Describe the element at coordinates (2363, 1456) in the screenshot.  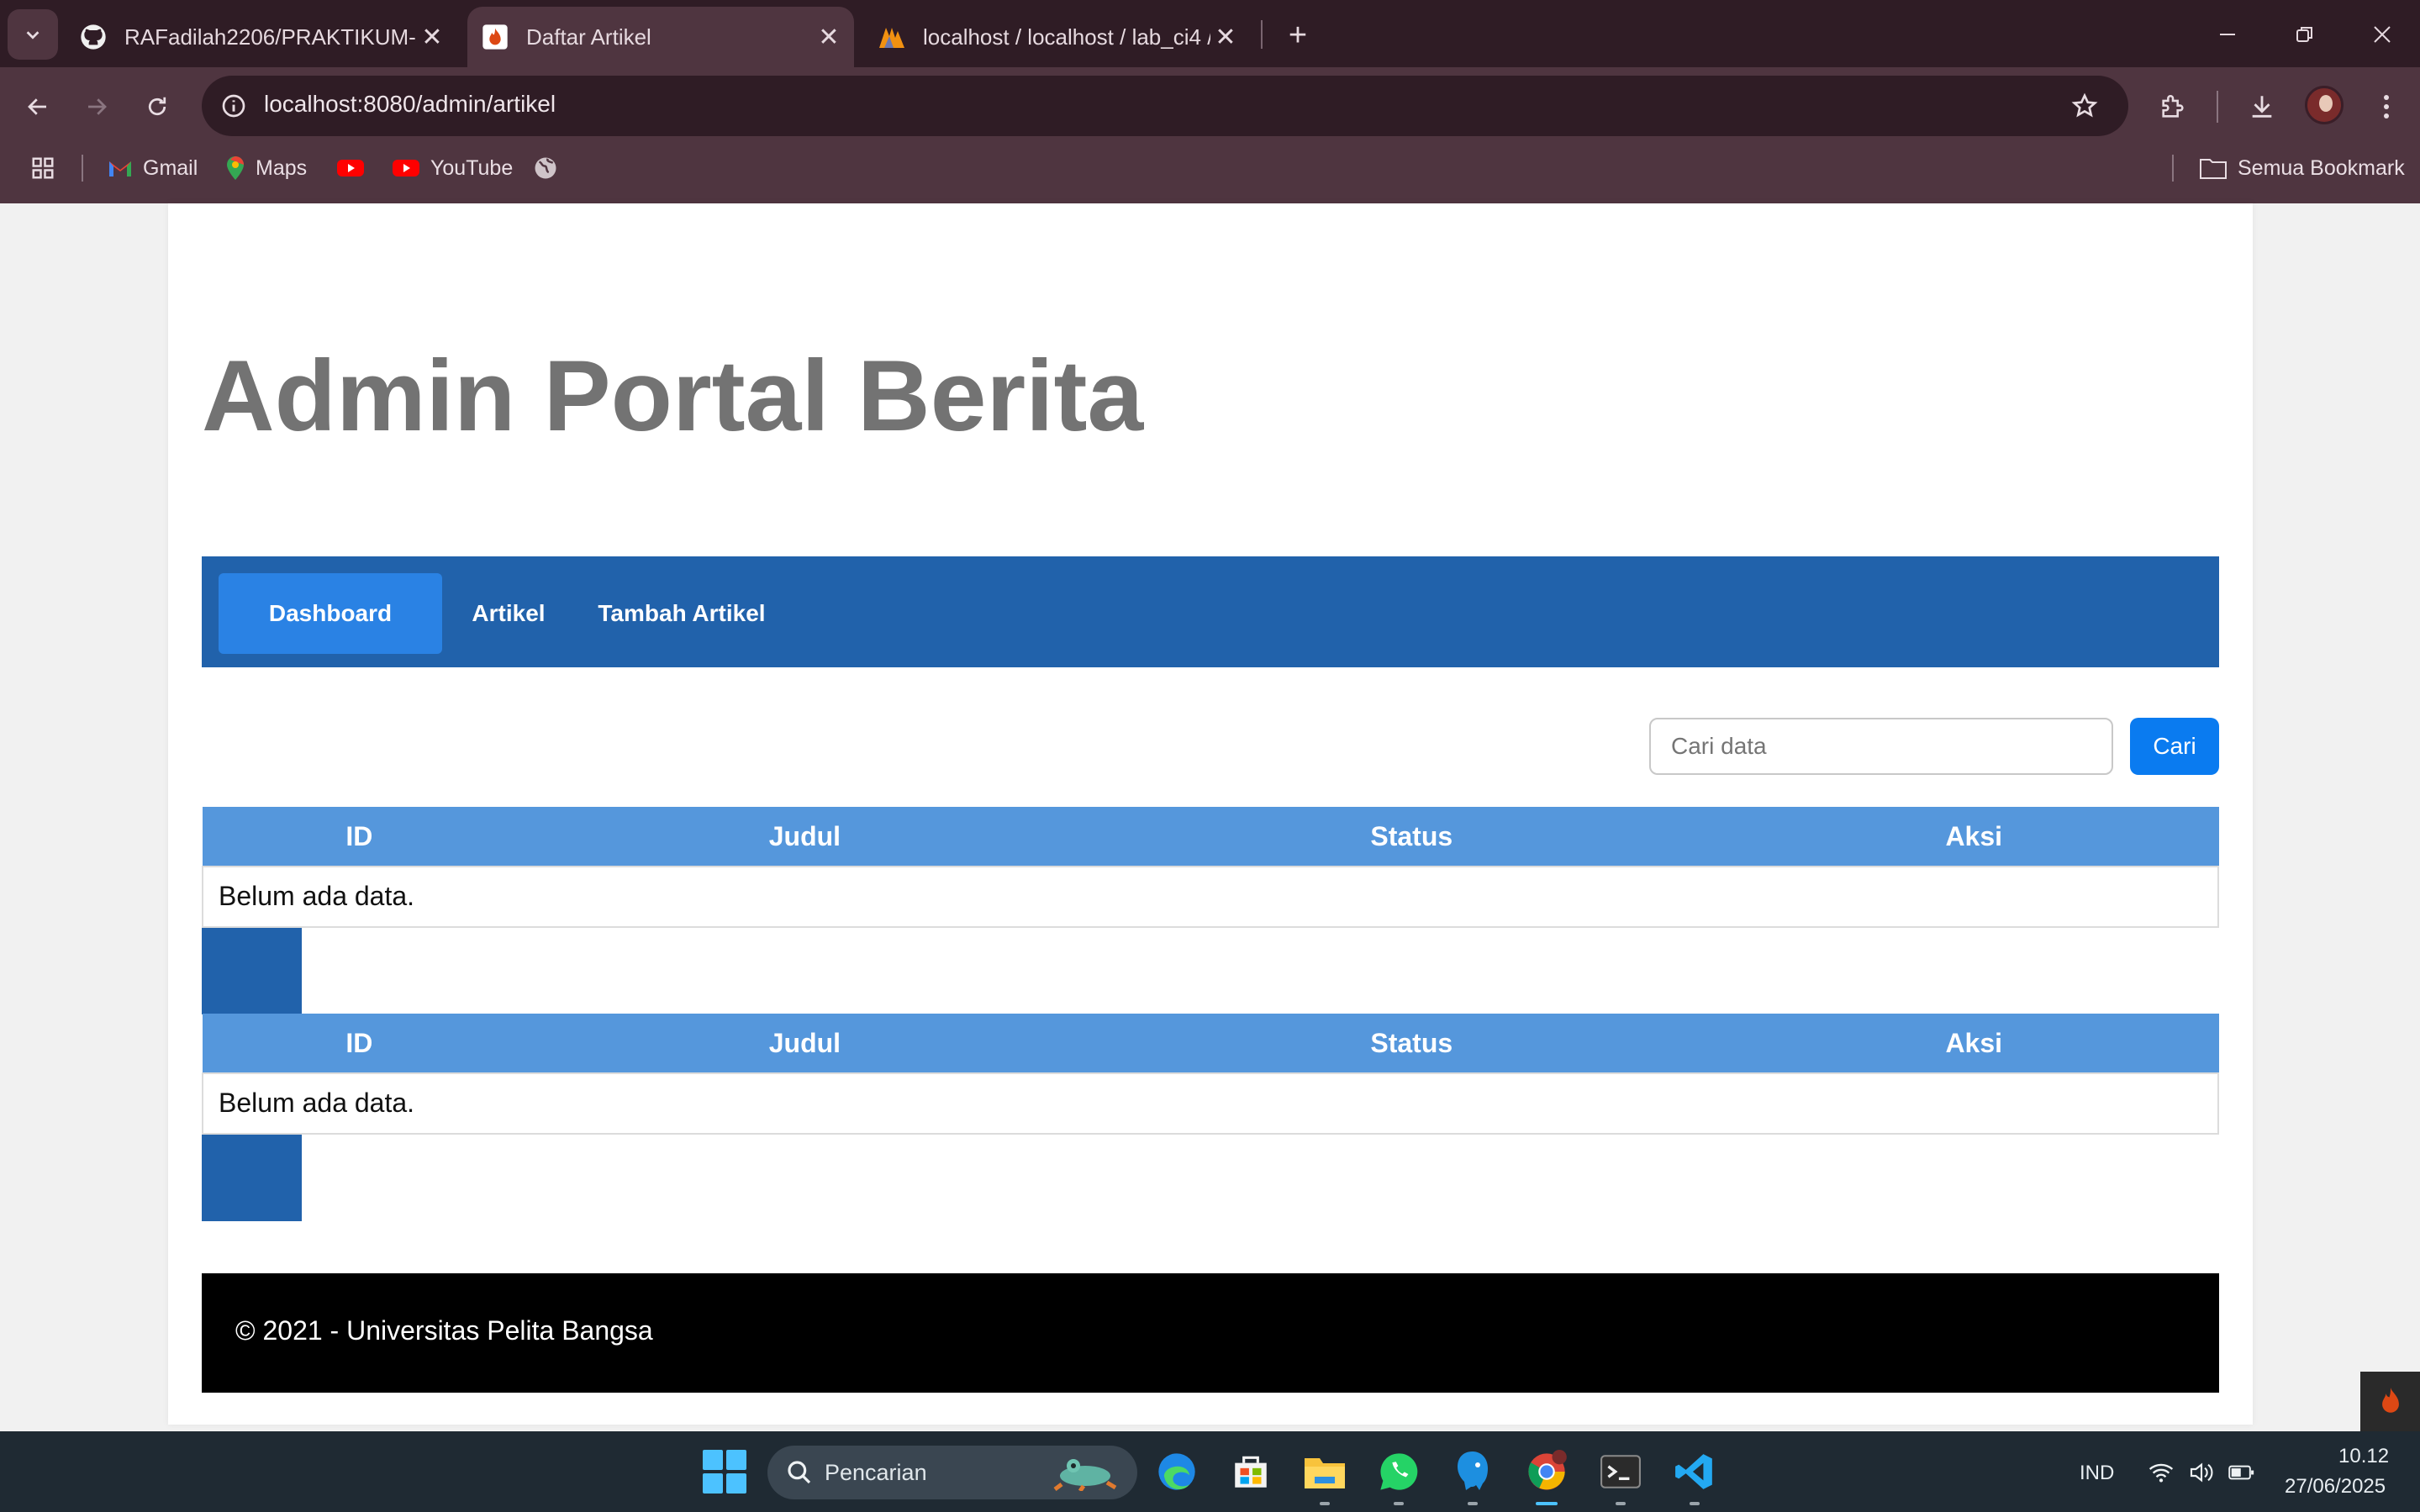
I see `clock-time: 10.12` at that location.